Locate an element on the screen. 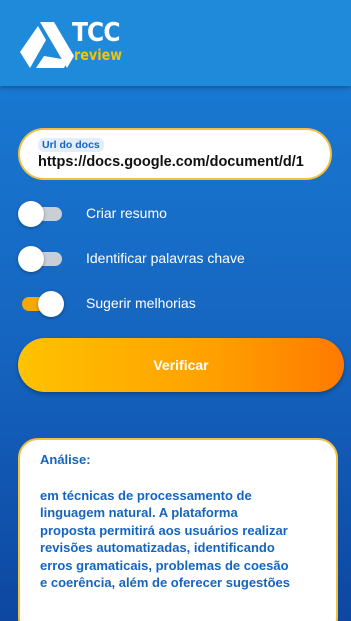  logo-title: TCC is located at coordinates (96, 33).